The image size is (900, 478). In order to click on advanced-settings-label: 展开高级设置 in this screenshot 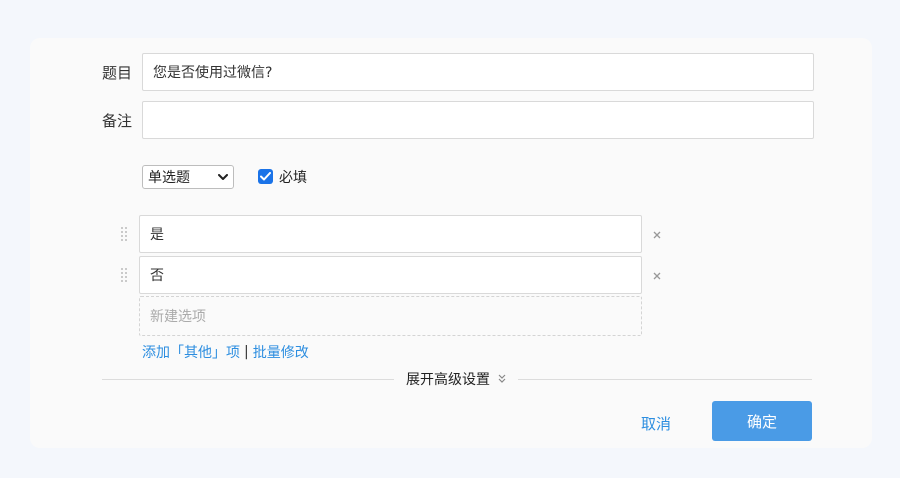, I will do `click(448, 380)`.